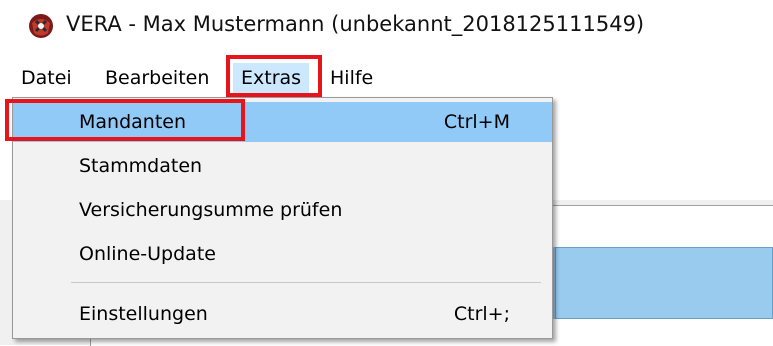 Image resolution: width=773 pixels, height=346 pixels. What do you see at coordinates (157, 78) in the screenshot?
I see `menu-bearbeiten: Bearbeiten` at bounding box center [157, 78].